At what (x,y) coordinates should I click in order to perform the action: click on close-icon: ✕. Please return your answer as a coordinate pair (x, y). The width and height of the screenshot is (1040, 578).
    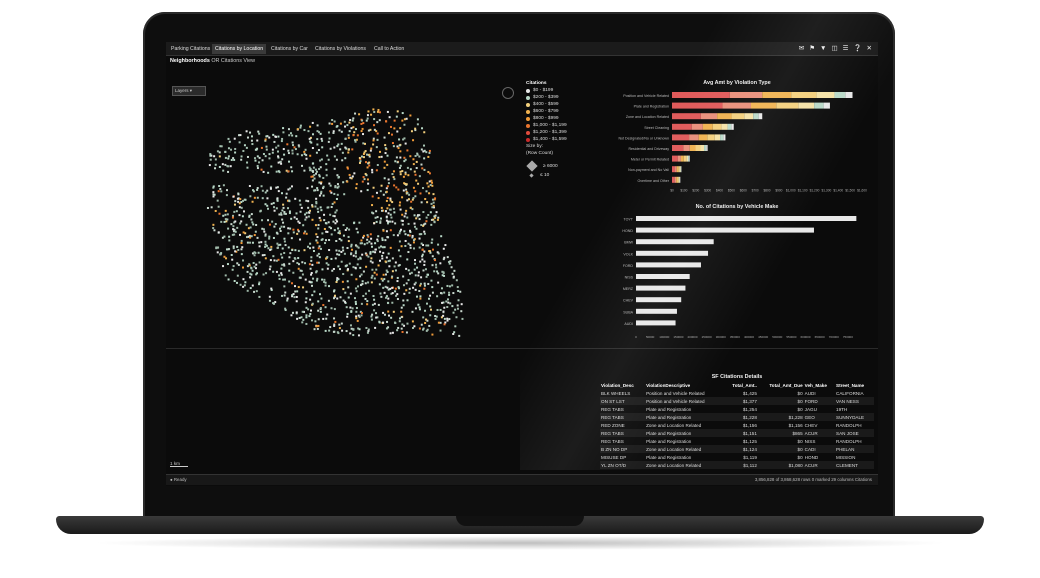
    Looking at the image, I should click on (869, 49).